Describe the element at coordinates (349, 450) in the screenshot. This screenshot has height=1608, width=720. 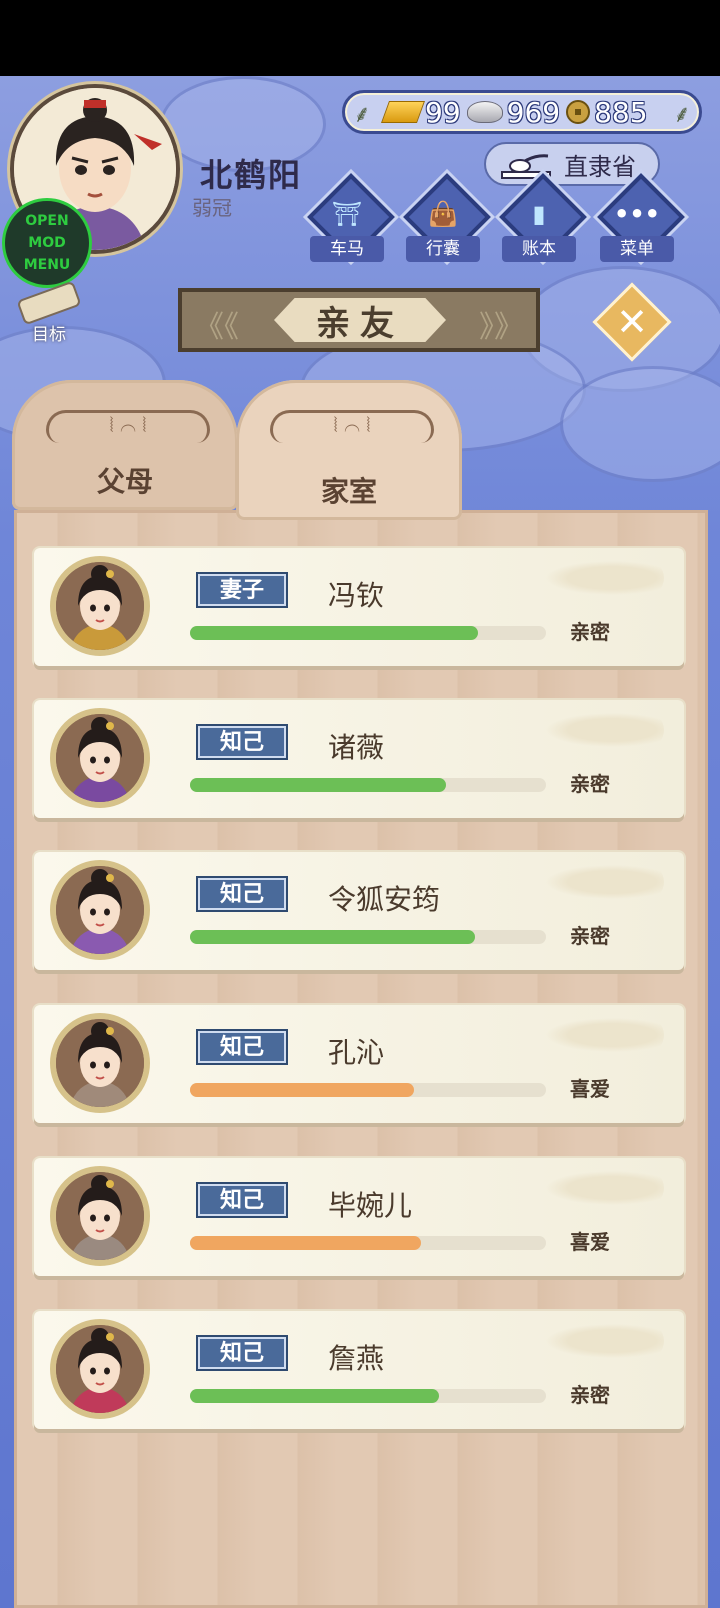
I see `tab-family: 家室` at that location.